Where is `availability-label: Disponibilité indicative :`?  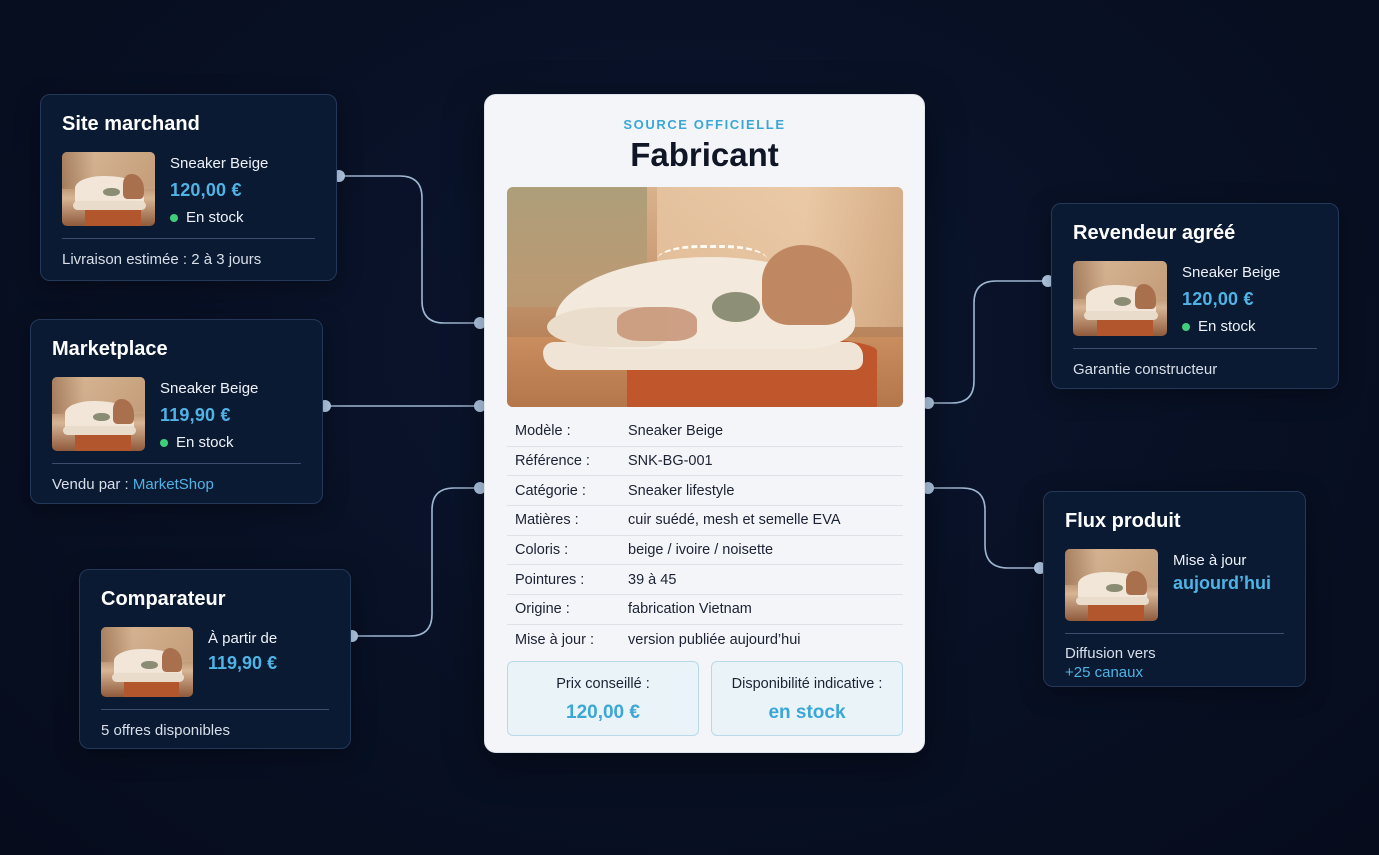 availability-label: Disponibilité indicative : is located at coordinates (807, 684).